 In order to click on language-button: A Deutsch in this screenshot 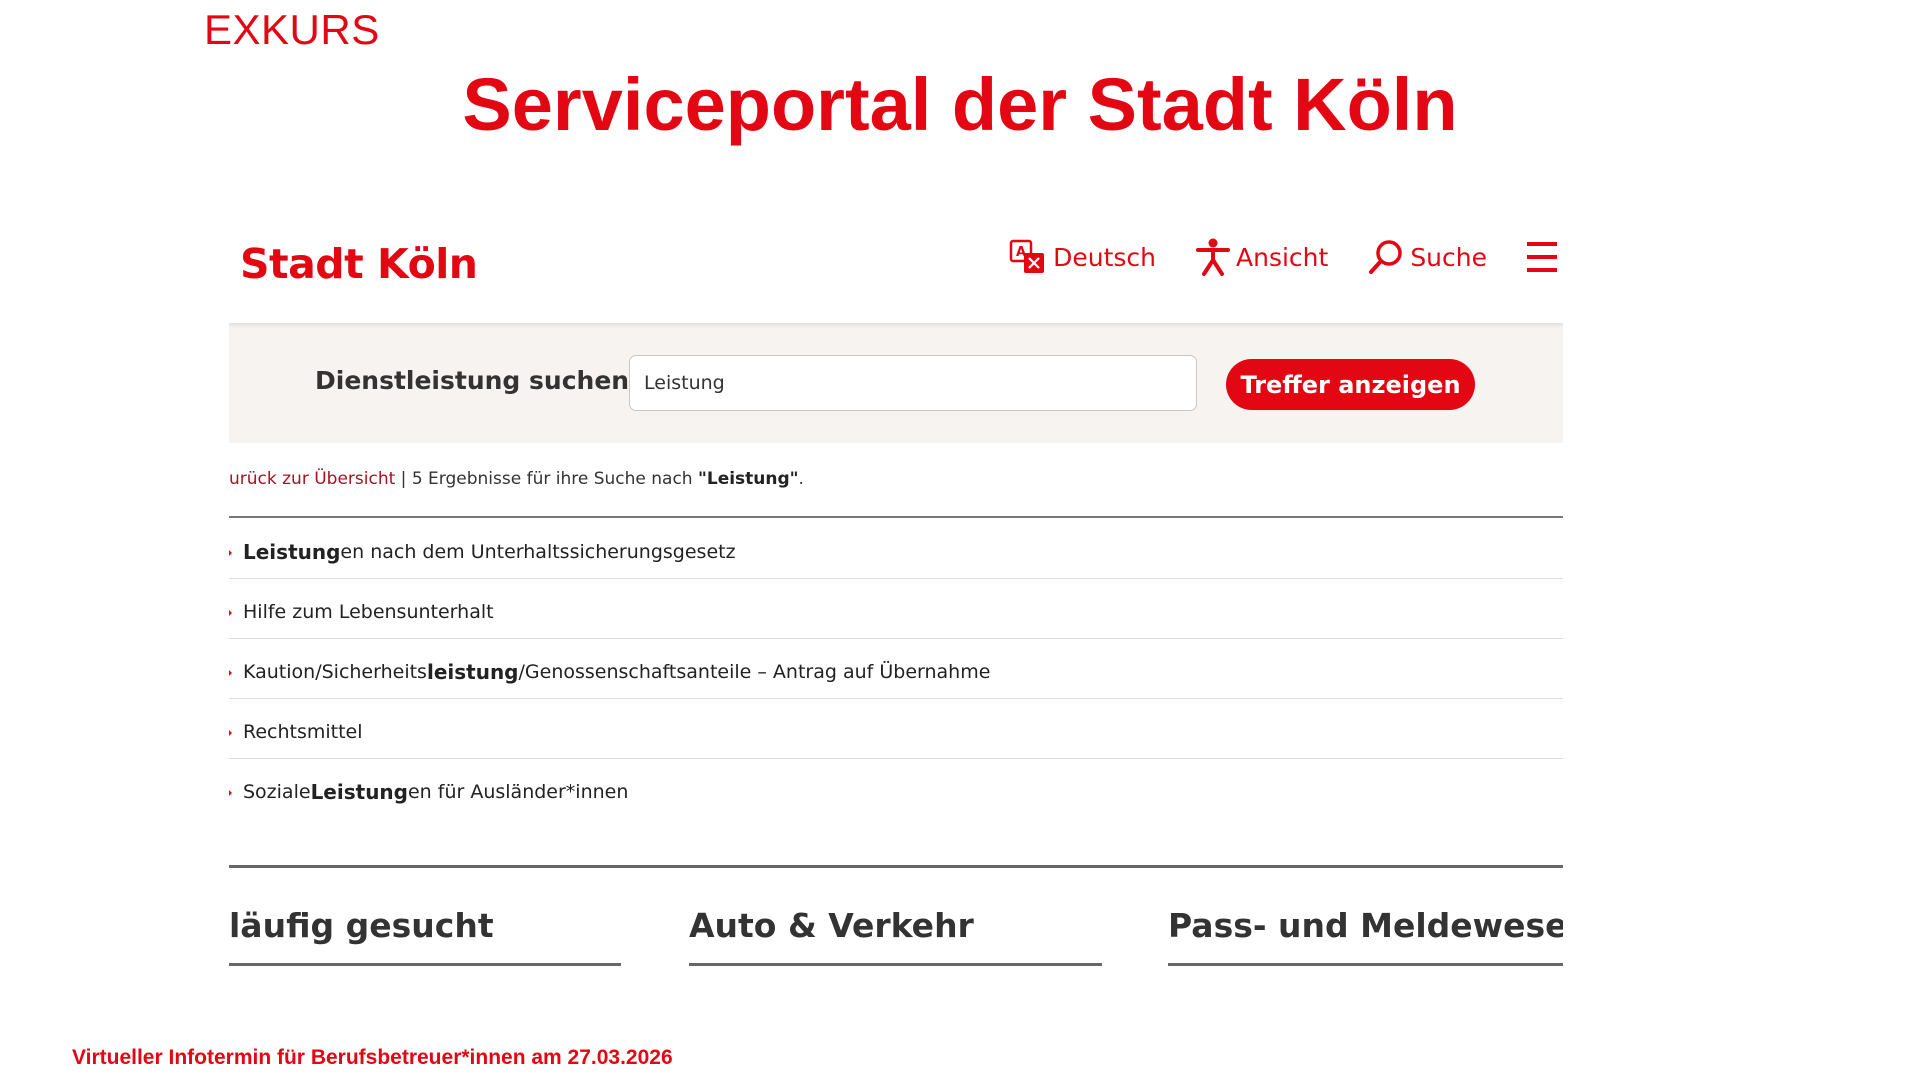, I will do `click(1082, 257)`.